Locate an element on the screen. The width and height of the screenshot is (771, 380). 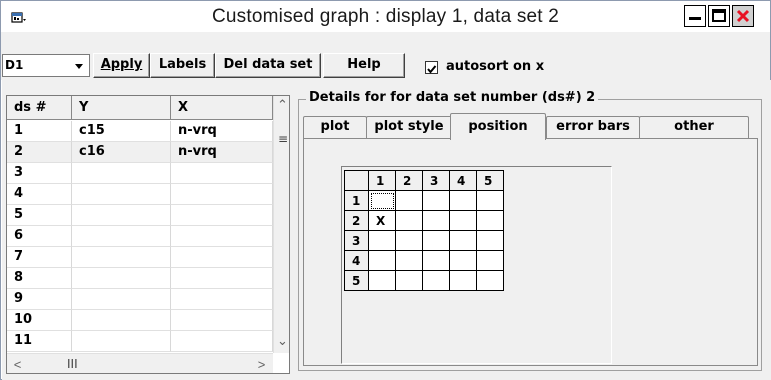
scroll-thumb-grip-icon: ≡ is located at coordinates (283, 139).